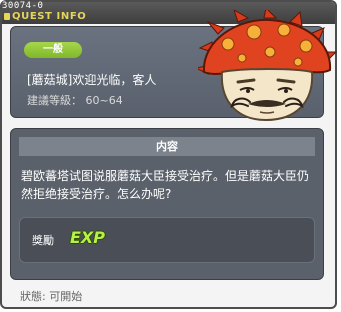 The height and width of the screenshot is (312, 341). What do you see at coordinates (49, 16) in the screenshot?
I see `window-title: QUEST INFO` at bounding box center [49, 16].